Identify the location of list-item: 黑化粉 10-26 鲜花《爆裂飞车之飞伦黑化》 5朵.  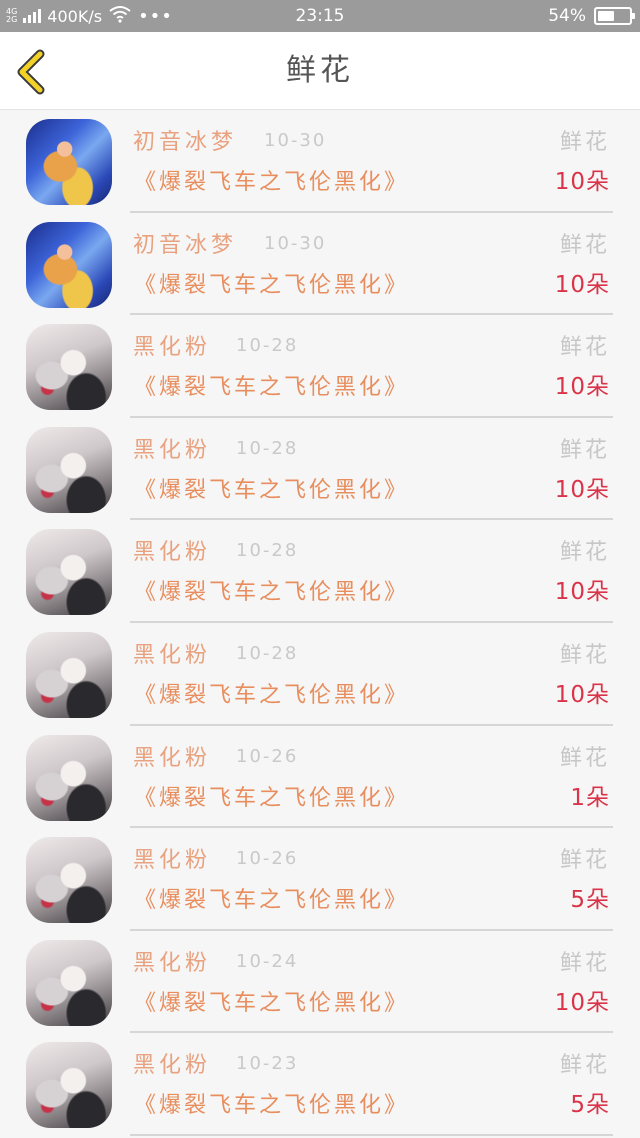
(320, 879).